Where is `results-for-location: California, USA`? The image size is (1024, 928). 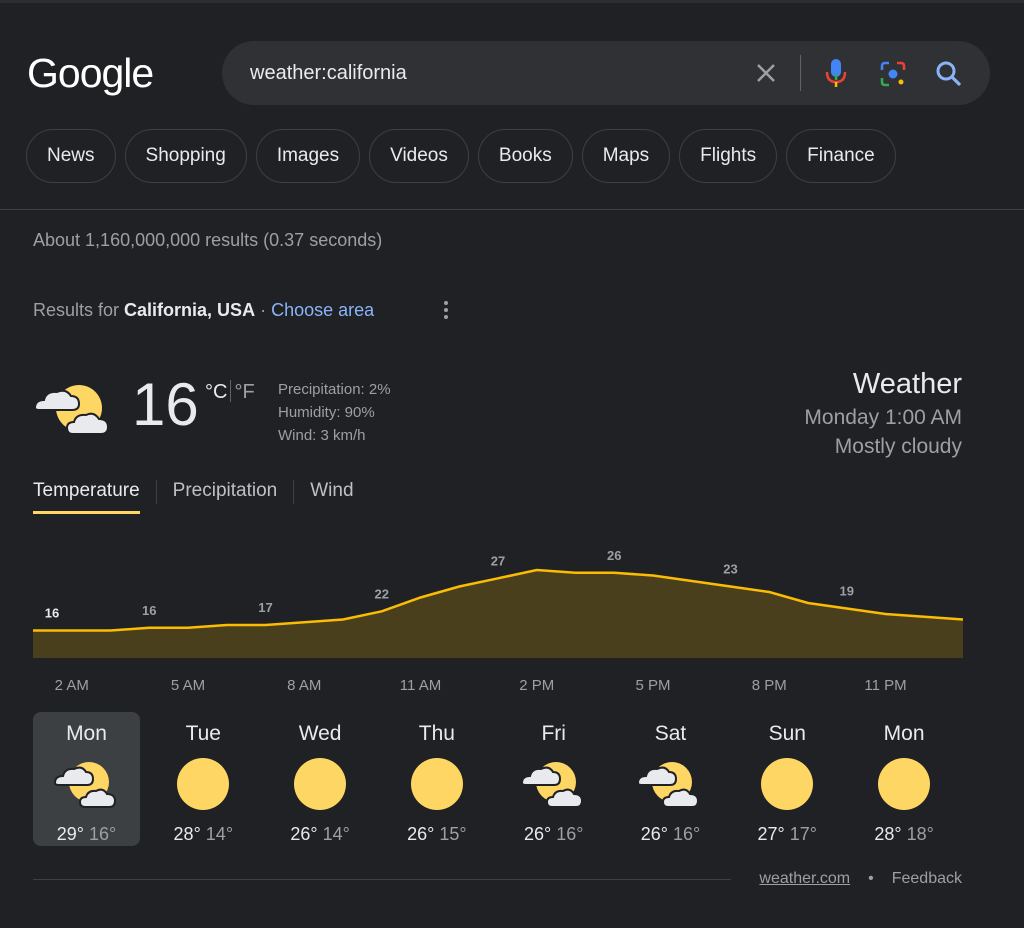 results-for-location: California, USA is located at coordinates (190, 310).